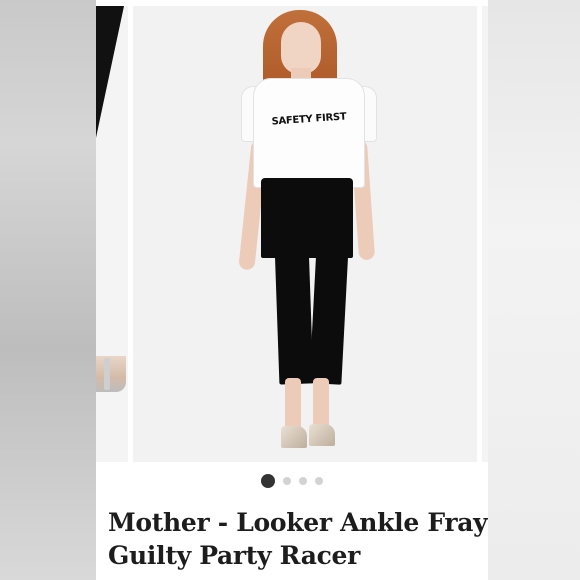  Describe the element at coordinates (329, 314) in the screenshot. I see `model-jeans-leg-right` at that location.